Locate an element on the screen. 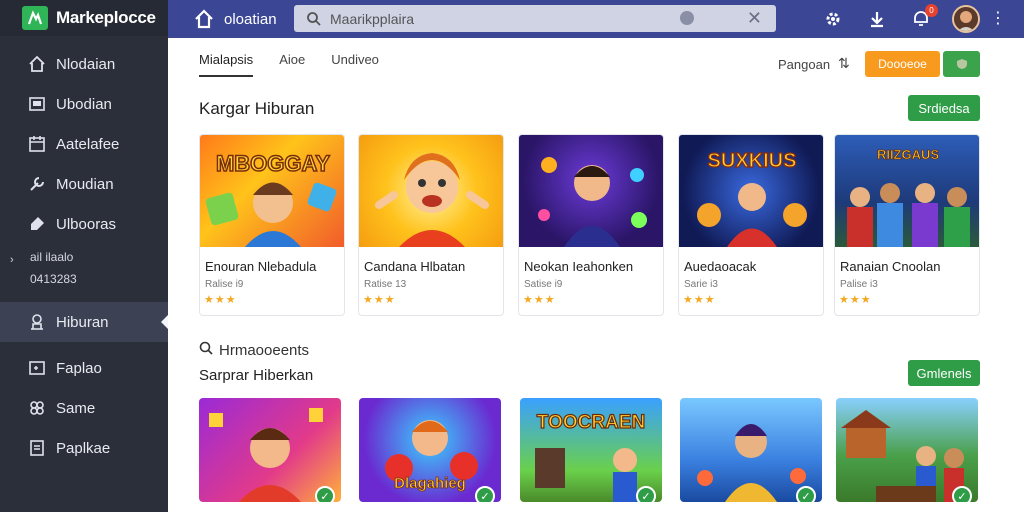  game-rating: Palise i3 is located at coordinates (859, 284).